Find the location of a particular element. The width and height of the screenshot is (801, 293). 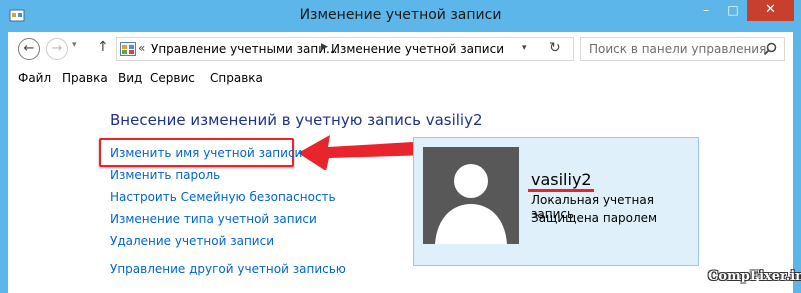

change-password-link: Изменить пароль is located at coordinates (165, 175).